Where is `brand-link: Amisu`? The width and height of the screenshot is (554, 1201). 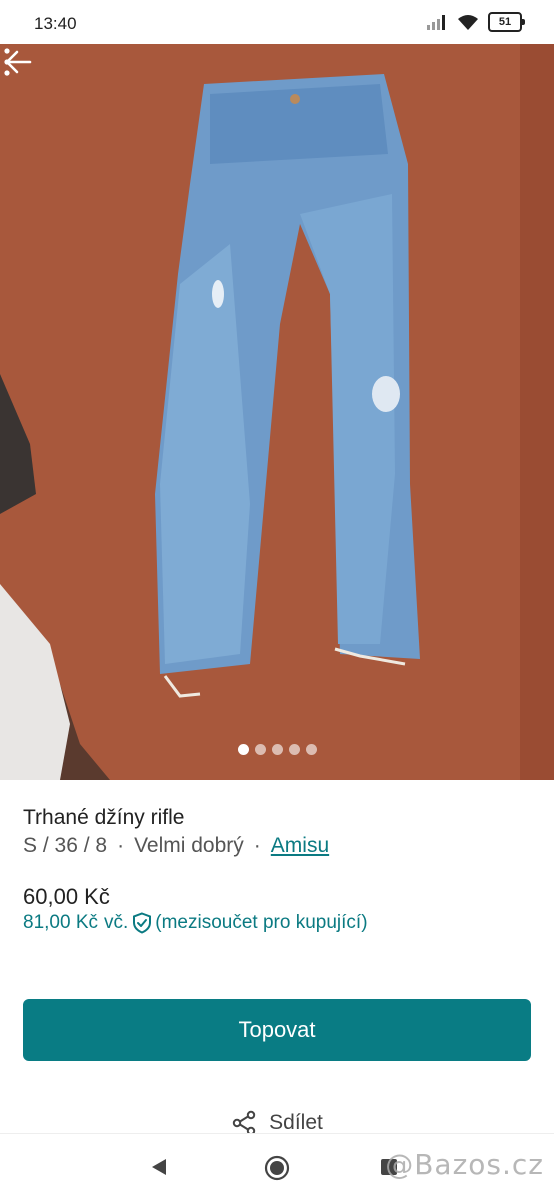
brand-link: Amisu is located at coordinates (300, 846).